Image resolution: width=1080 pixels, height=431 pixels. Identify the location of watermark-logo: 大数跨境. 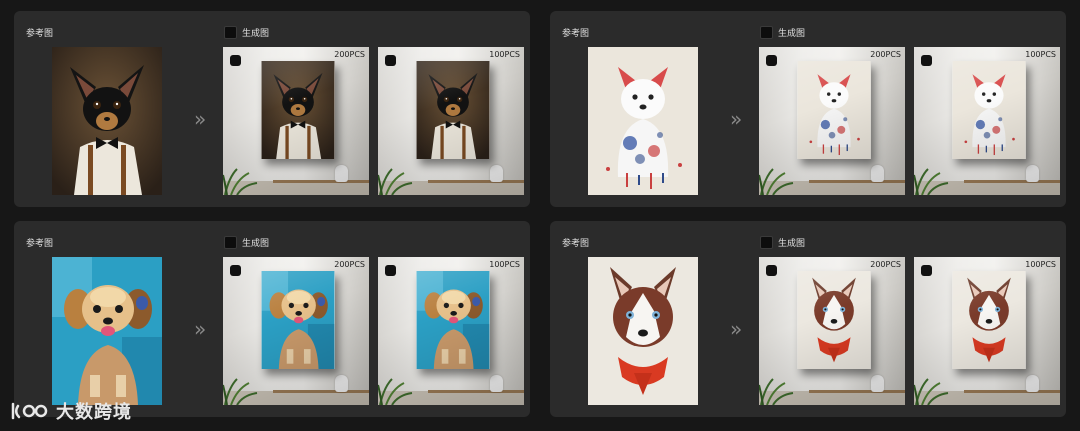
(71, 411).